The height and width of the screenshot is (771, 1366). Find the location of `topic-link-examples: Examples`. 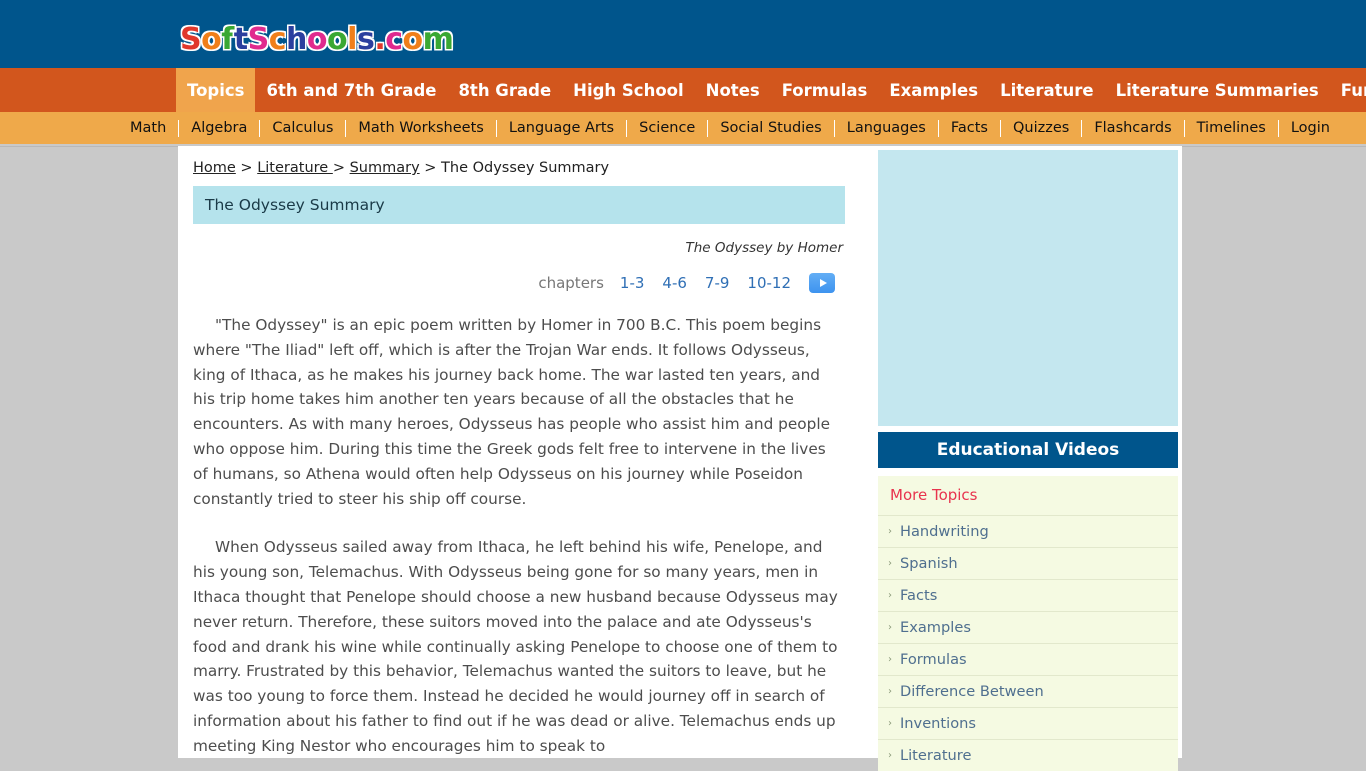

topic-link-examples: Examples is located at coordinates (935, 627).